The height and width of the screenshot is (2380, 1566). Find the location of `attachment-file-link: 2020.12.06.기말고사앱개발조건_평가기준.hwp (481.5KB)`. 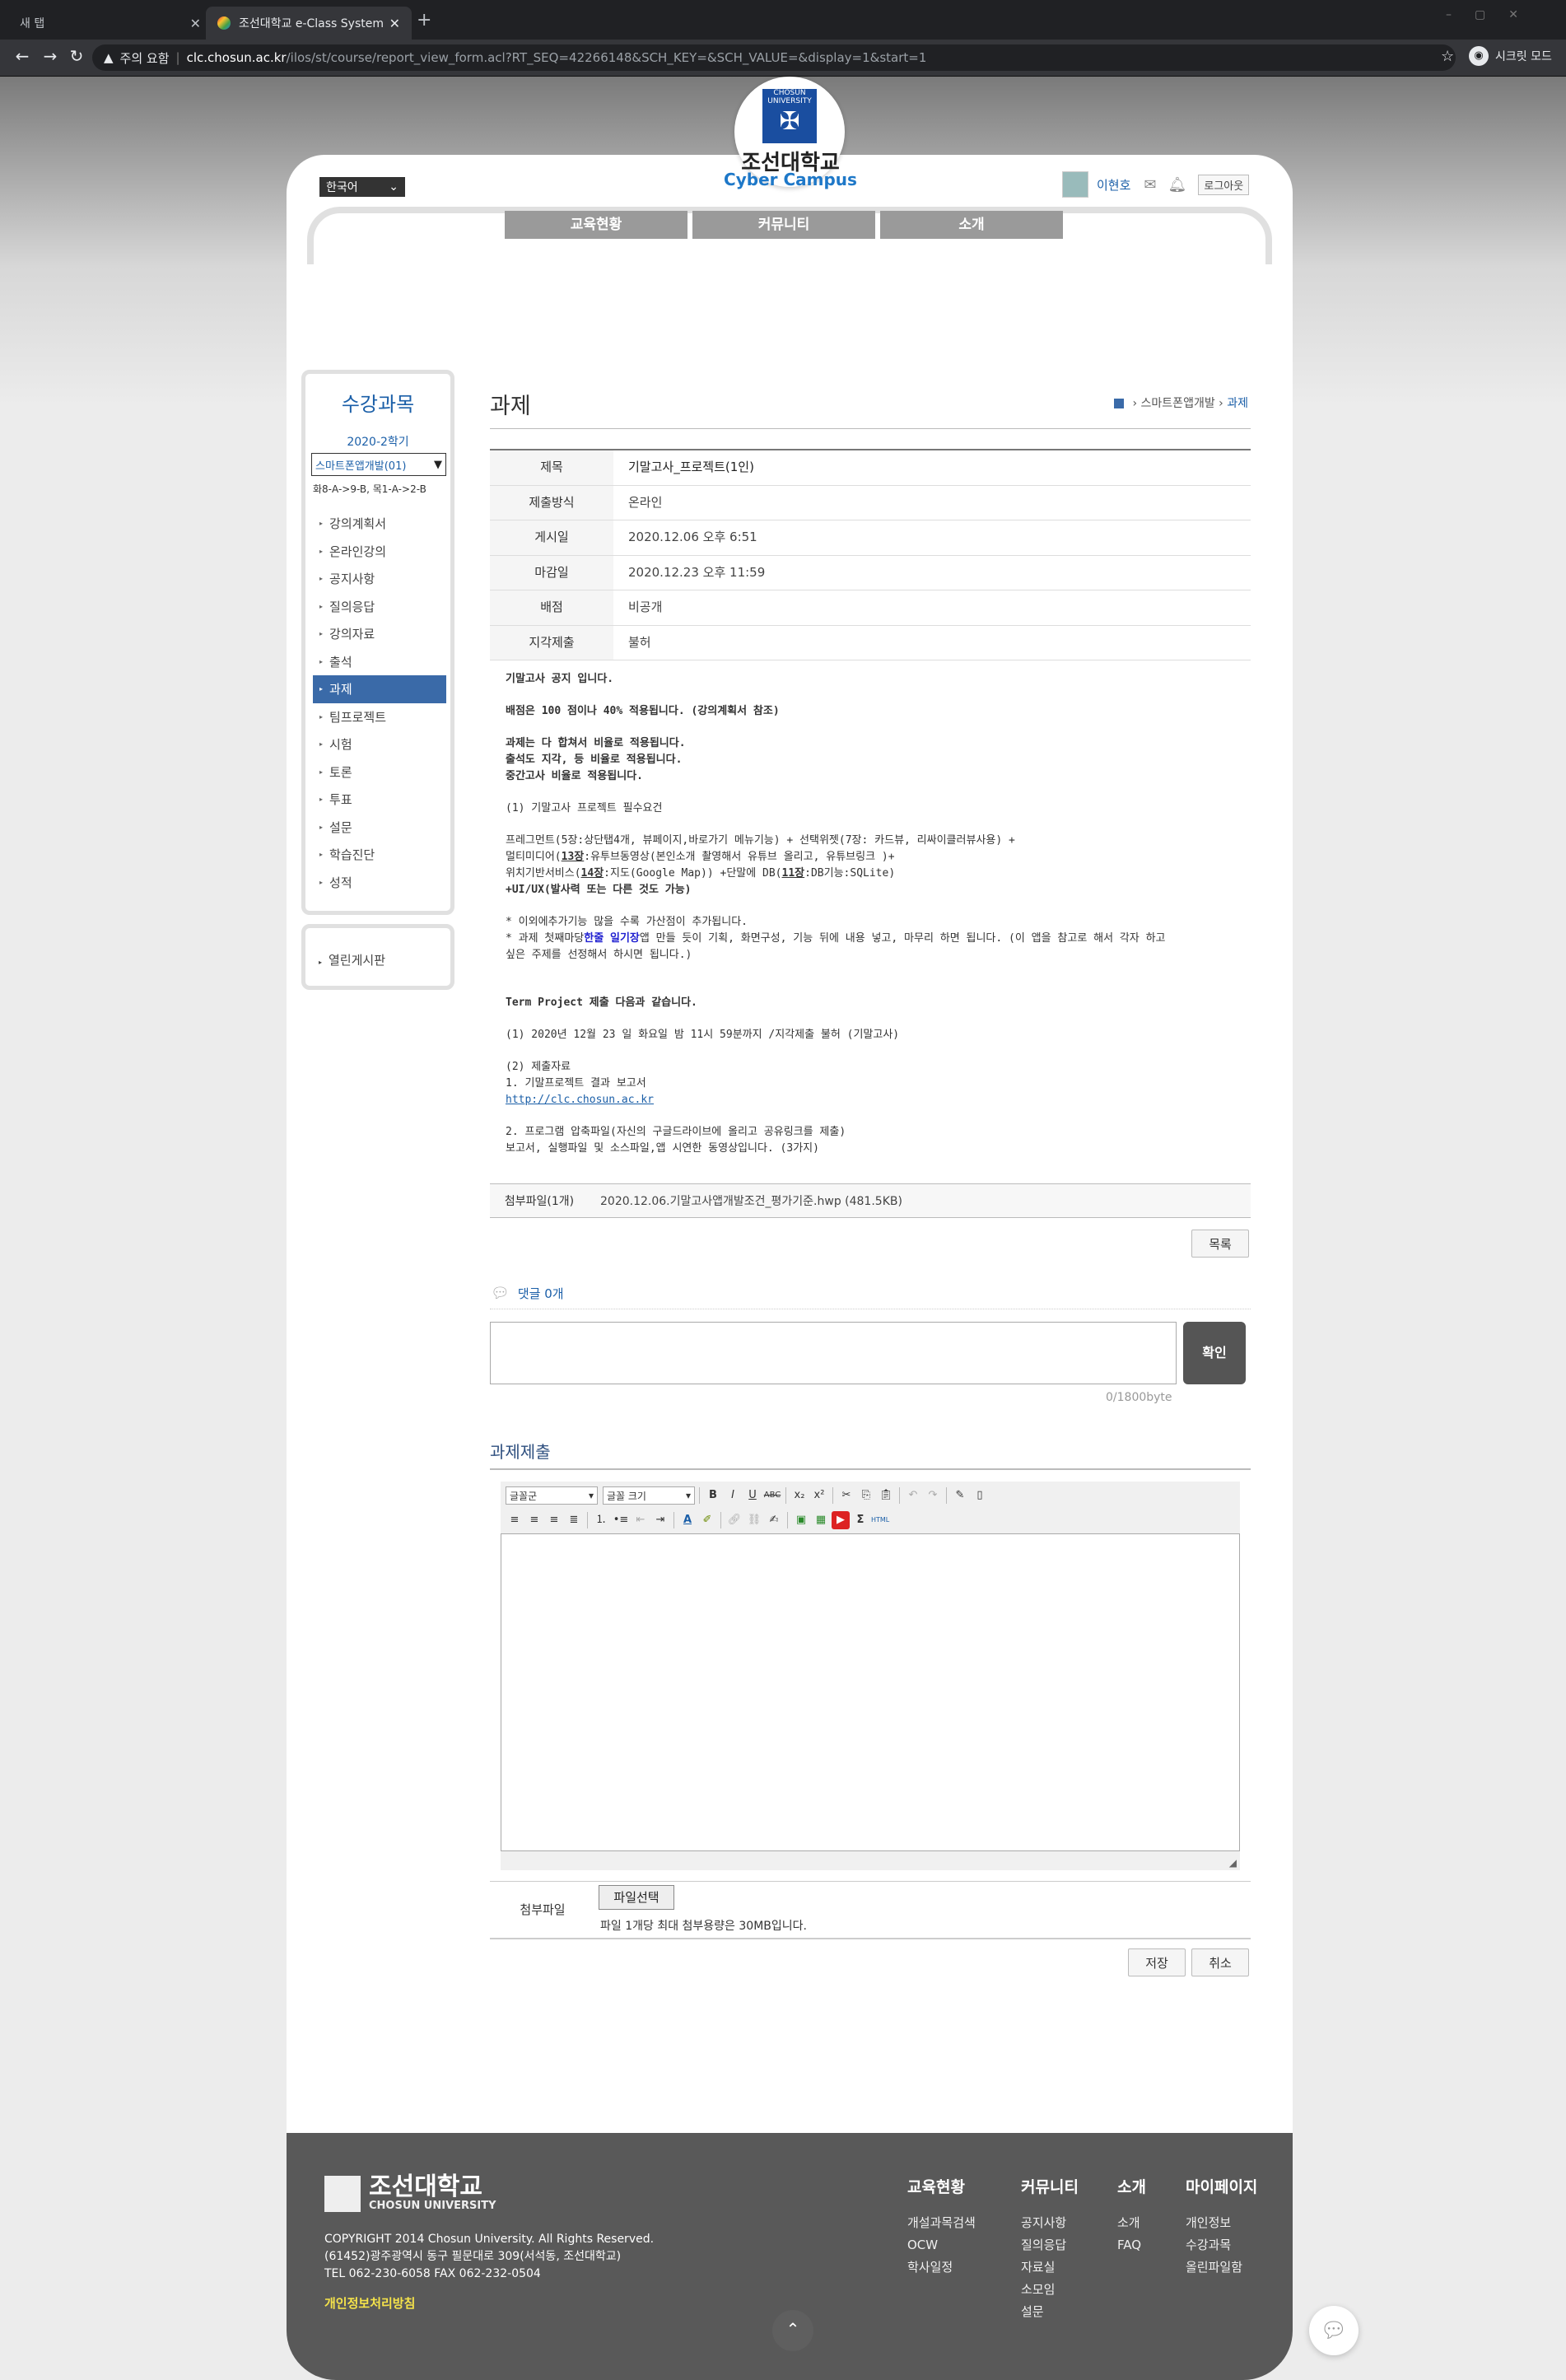

attachment-file-link: 2020.12.06.기말고사앱개발조건_평가기준.hwp (481.5KB) is located at coordinates (751, 1200).